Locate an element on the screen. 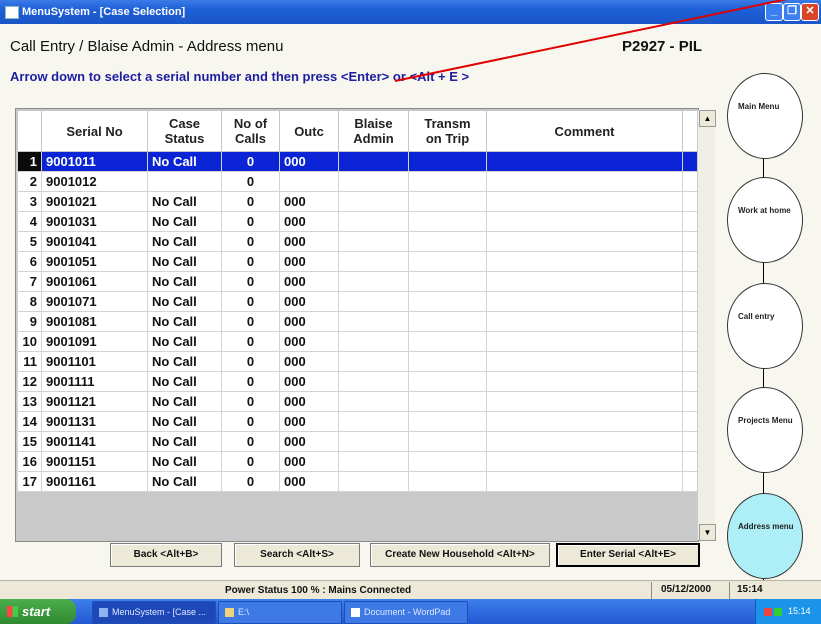 The width and height of the screenshot is (821, 624). table-row: 14 9001131 No Call 0 000 is located at coordinates (358, 421).